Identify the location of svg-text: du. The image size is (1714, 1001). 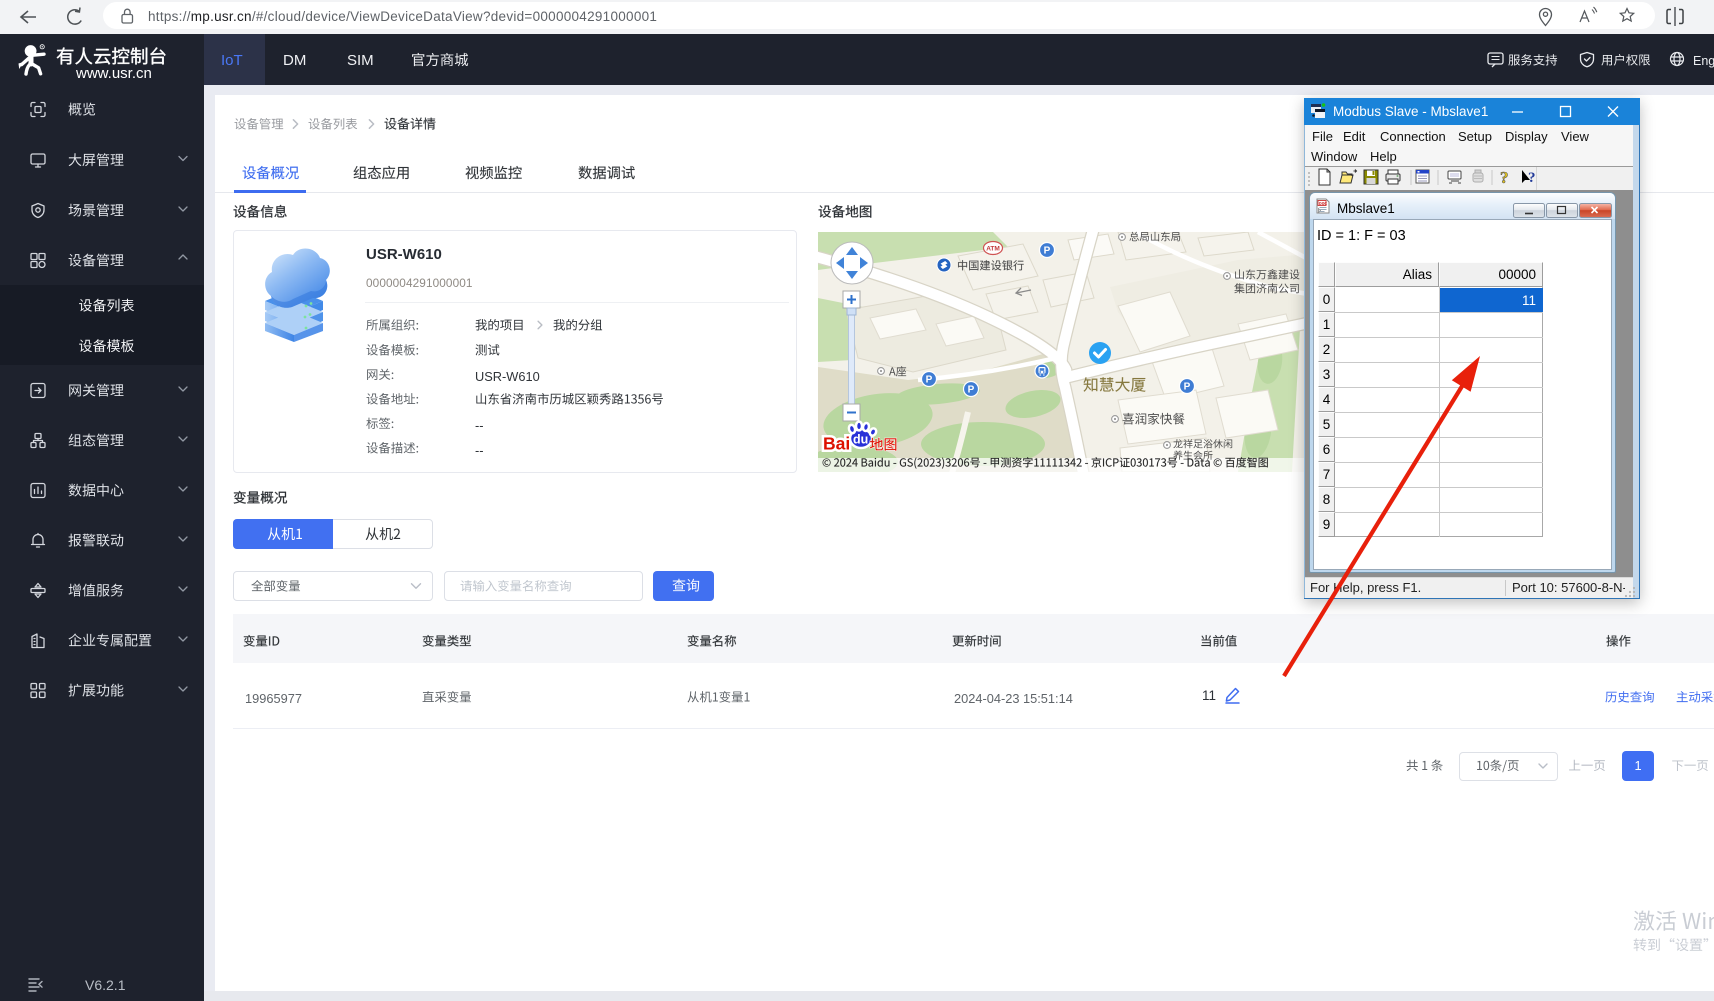
(860, 440).